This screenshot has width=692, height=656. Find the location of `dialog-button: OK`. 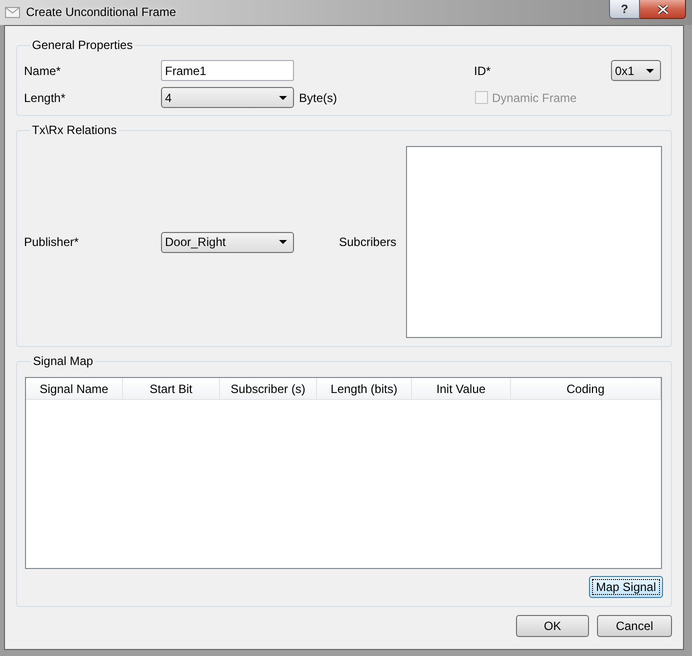

dialog-button: OK is located at coordinates (552, 626).